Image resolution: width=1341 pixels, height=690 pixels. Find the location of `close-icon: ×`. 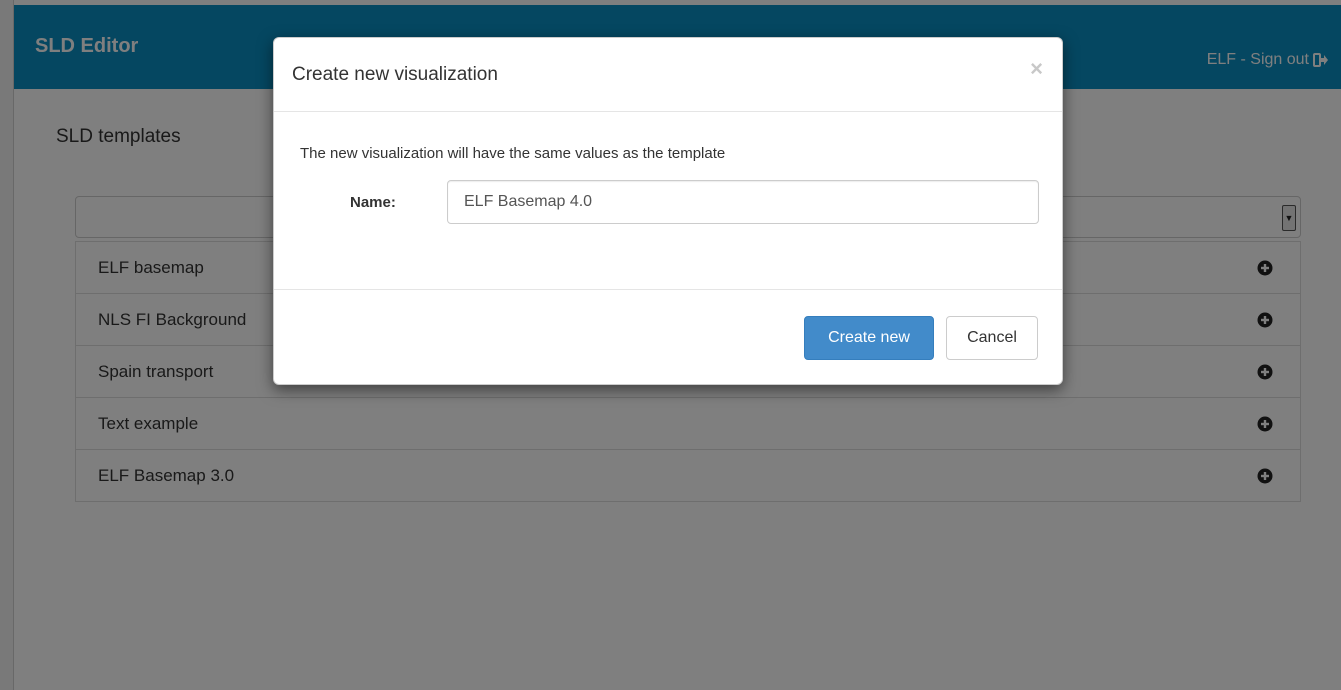

close-icon: × is located at coordinates (1036, 69).